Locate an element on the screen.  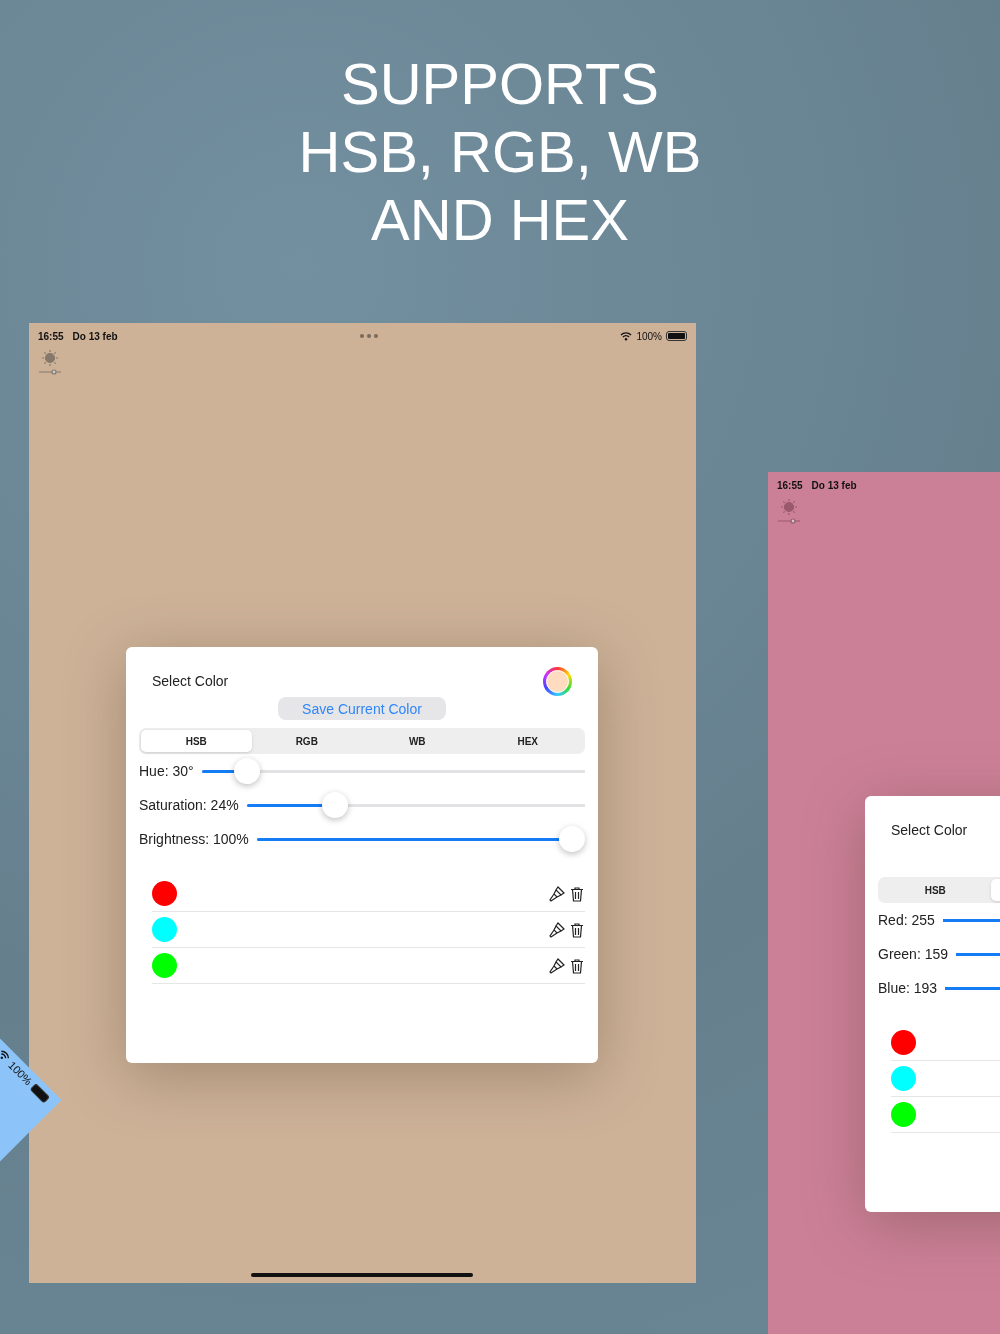
slider-label: Brightness: 100% is located at coordinates (194, 839).